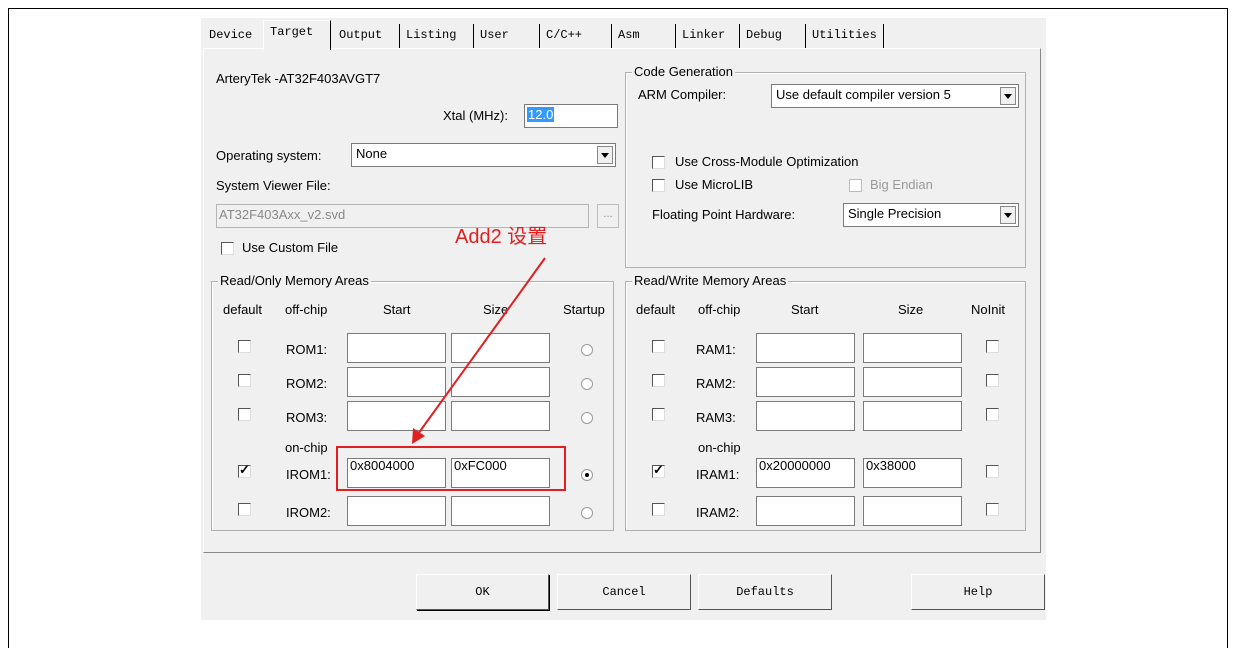 The image size is (1244, 648). What do you see at coordinates (297, 35) in the screenshot?
I see `tab-target: Target` at bounding box center [297, 35].